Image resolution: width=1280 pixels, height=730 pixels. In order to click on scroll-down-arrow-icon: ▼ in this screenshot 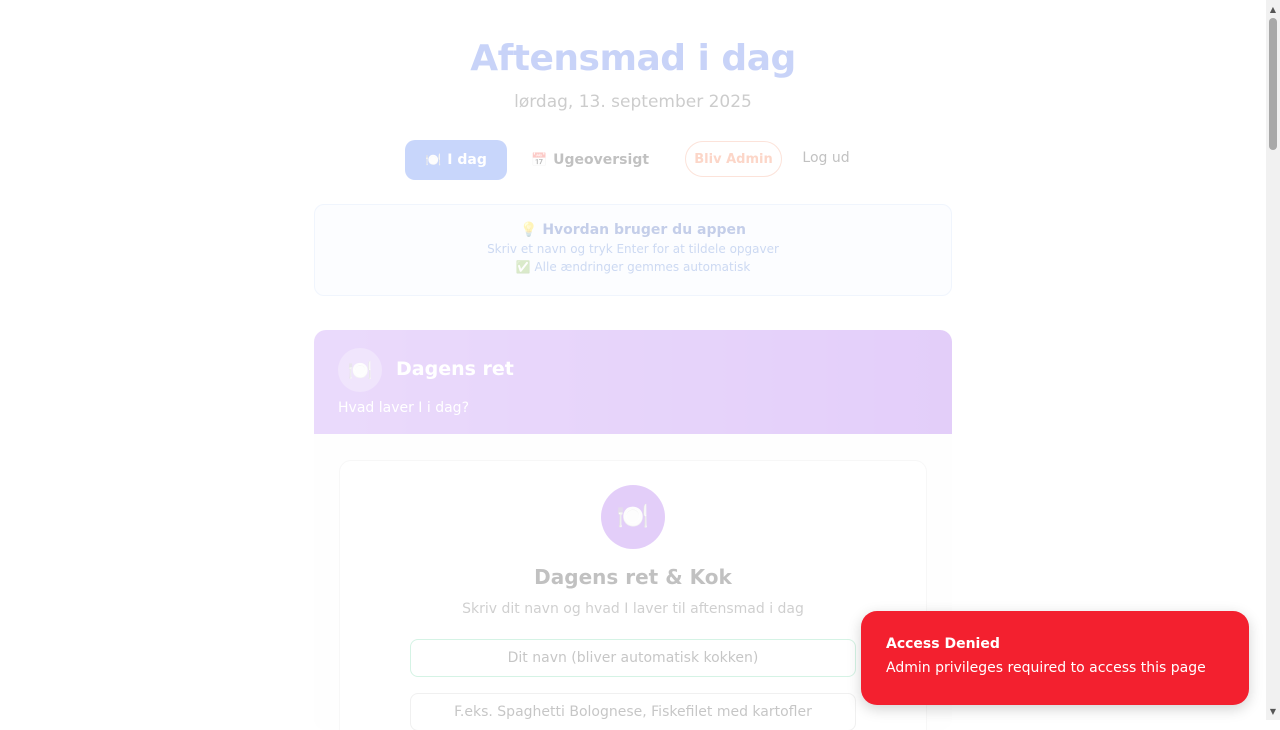, I will do `click(1273, 711)`.